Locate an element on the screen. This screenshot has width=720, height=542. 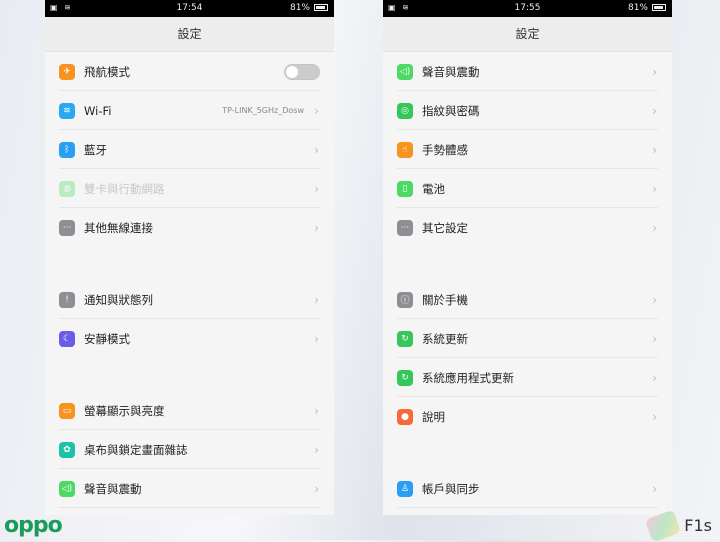
moon-icon: ☾ is located at coordinates (67, 338).